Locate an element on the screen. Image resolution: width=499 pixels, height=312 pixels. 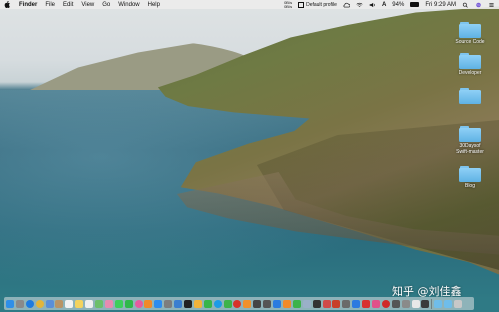
dock is located at coordinates (239, 303).